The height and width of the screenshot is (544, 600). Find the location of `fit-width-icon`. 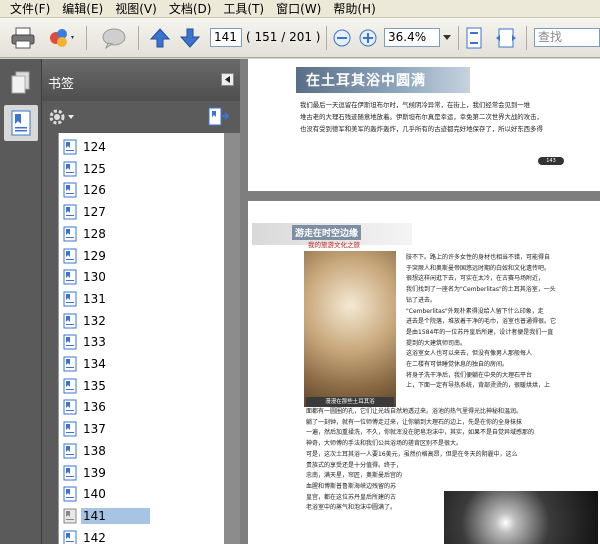

fit-width-icon is located at coordinates (506, 38).